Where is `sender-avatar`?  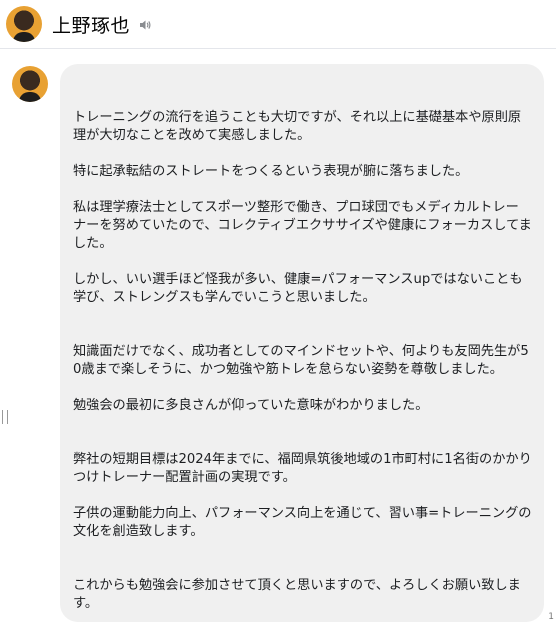
sender-avatar is located at coordinates (30, 84).